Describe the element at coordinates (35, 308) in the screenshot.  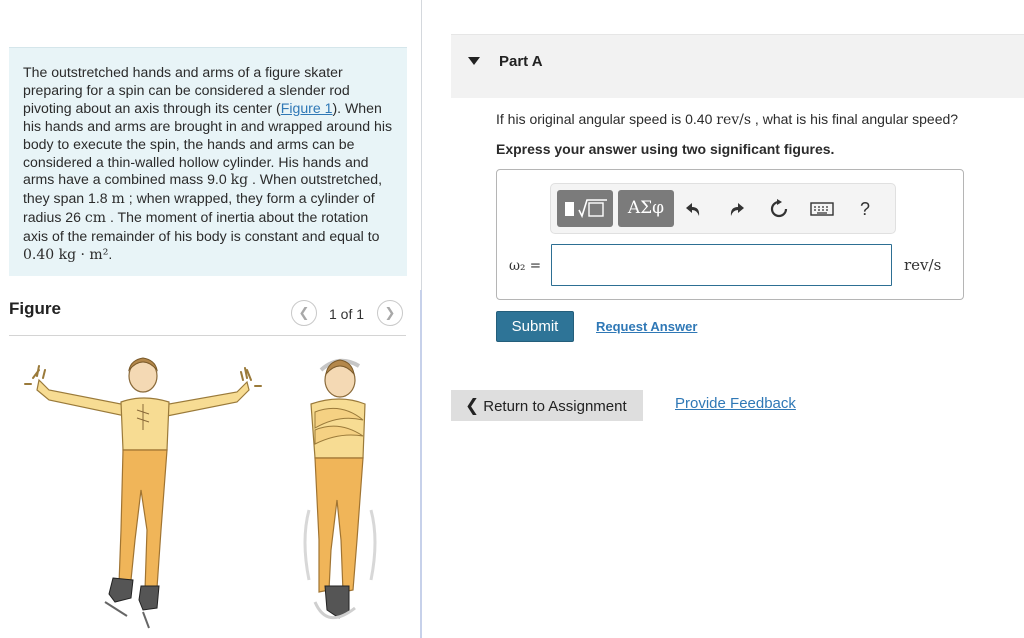
I see `figure-title: Figure` at that location.